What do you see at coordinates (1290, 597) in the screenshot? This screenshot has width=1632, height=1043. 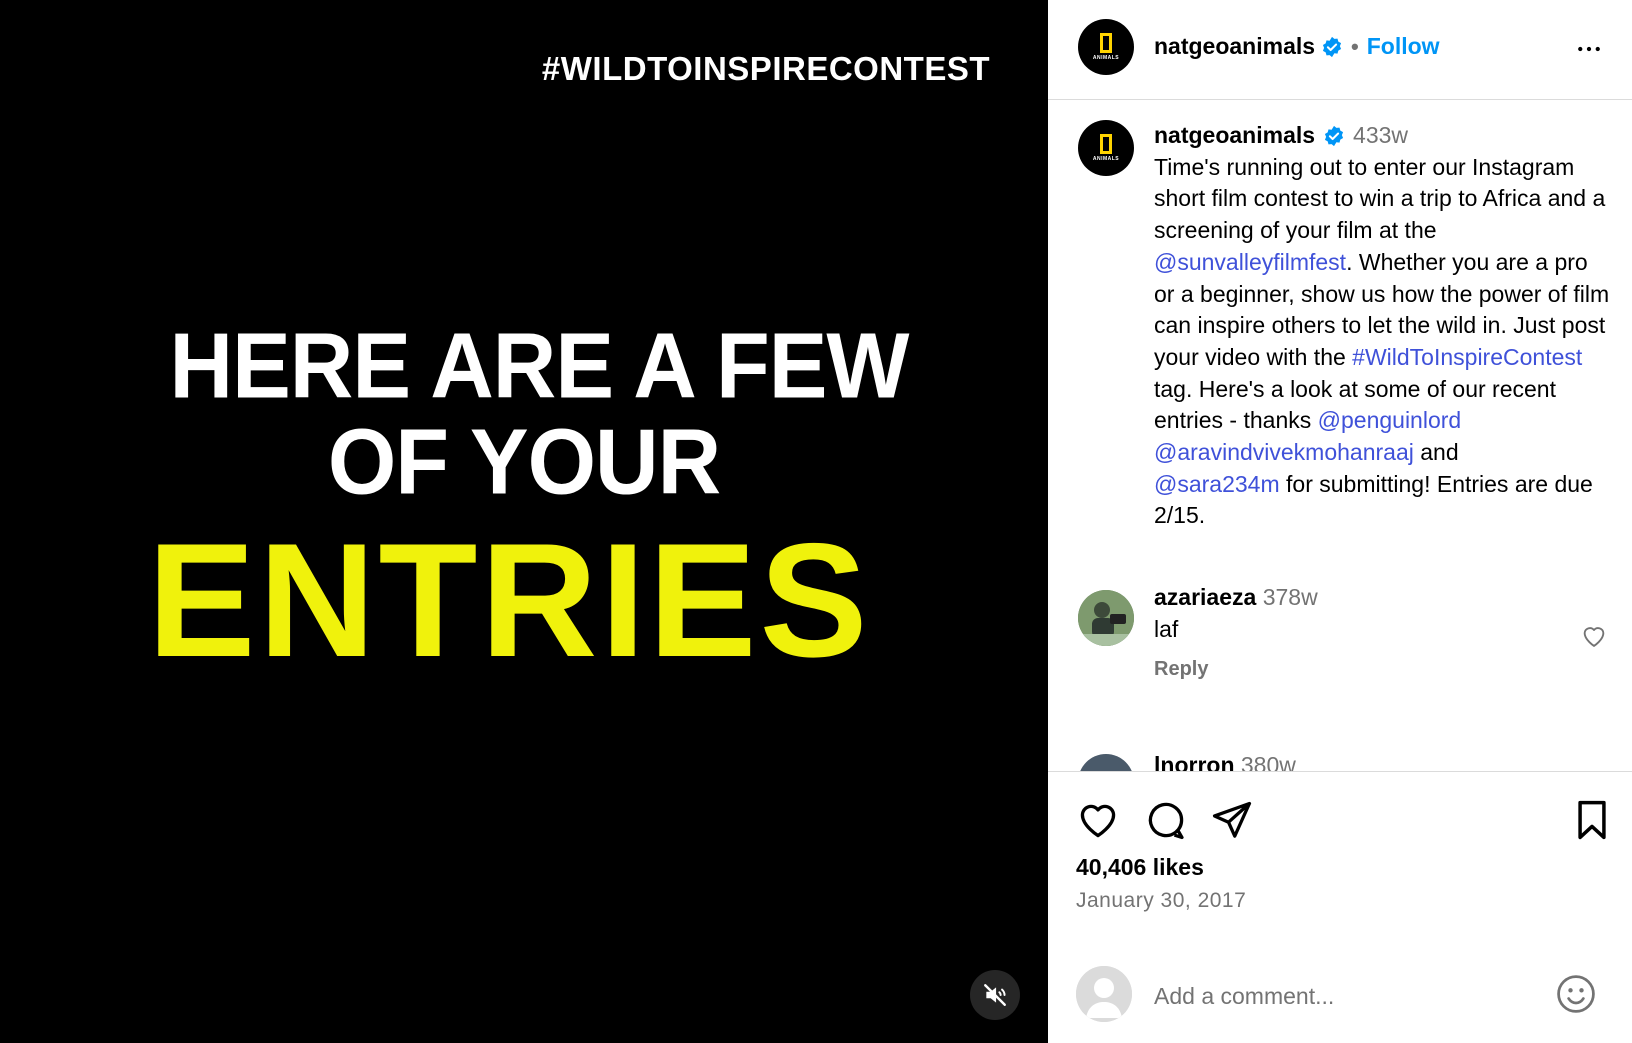 I see `comment-time: 378w` at bounding box center [1290, 597].